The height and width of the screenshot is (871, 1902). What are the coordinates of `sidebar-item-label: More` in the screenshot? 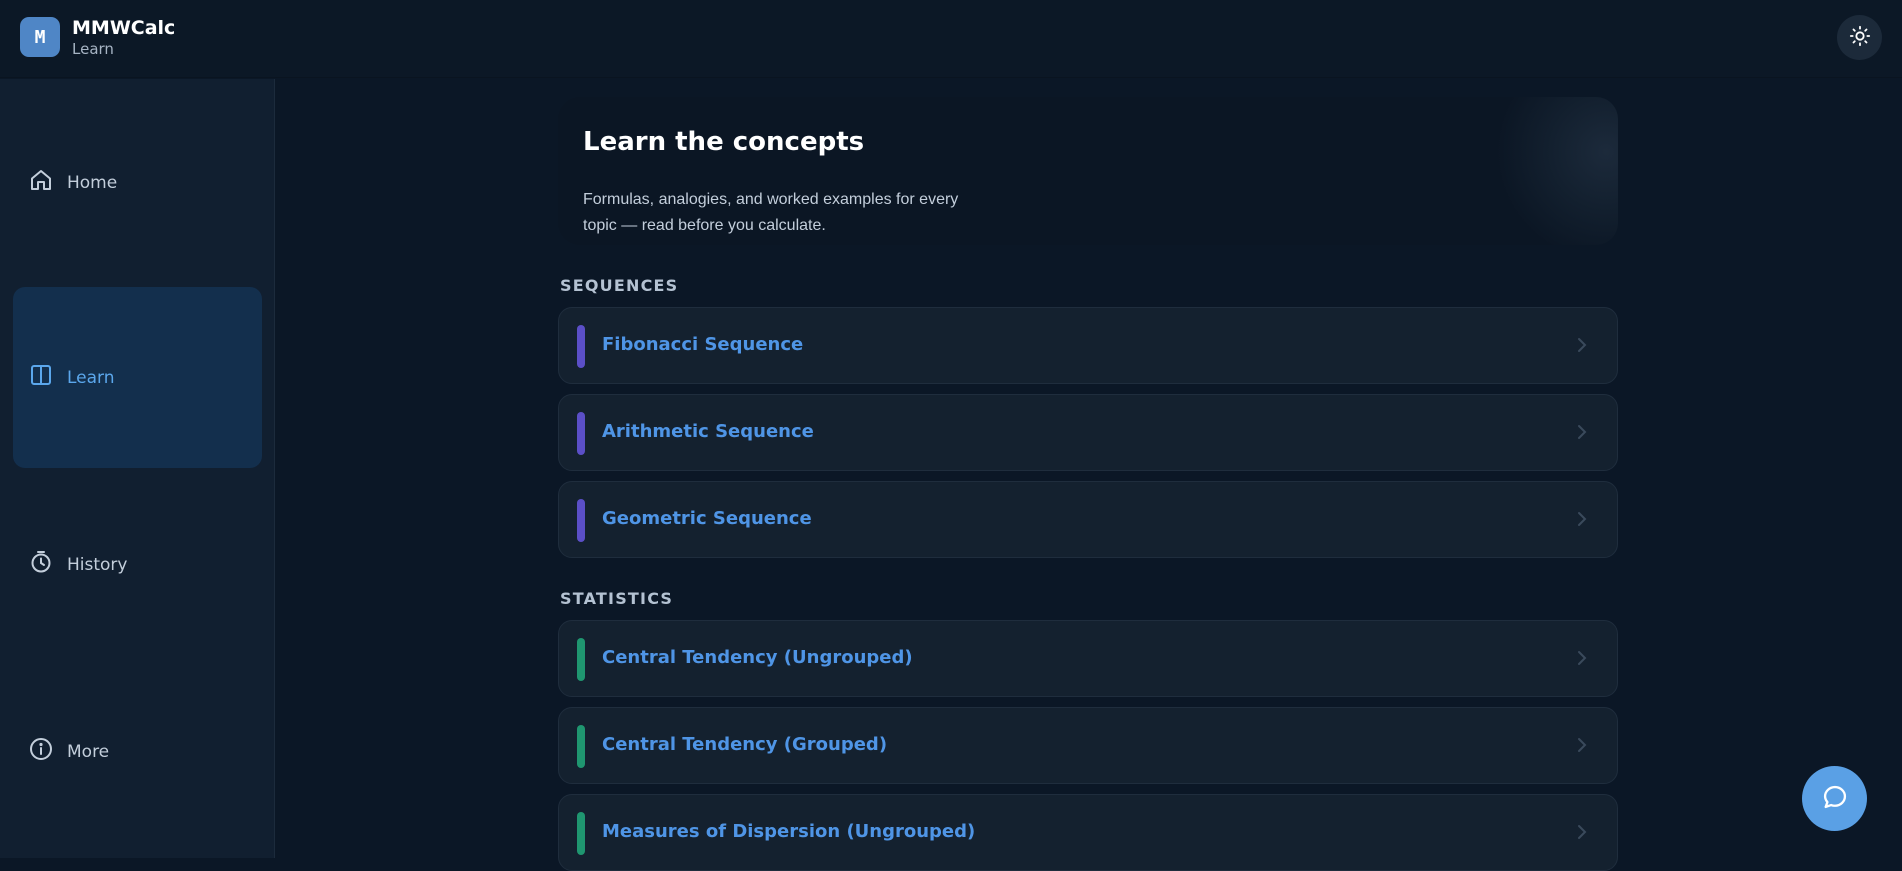 It's located at (88, 751).